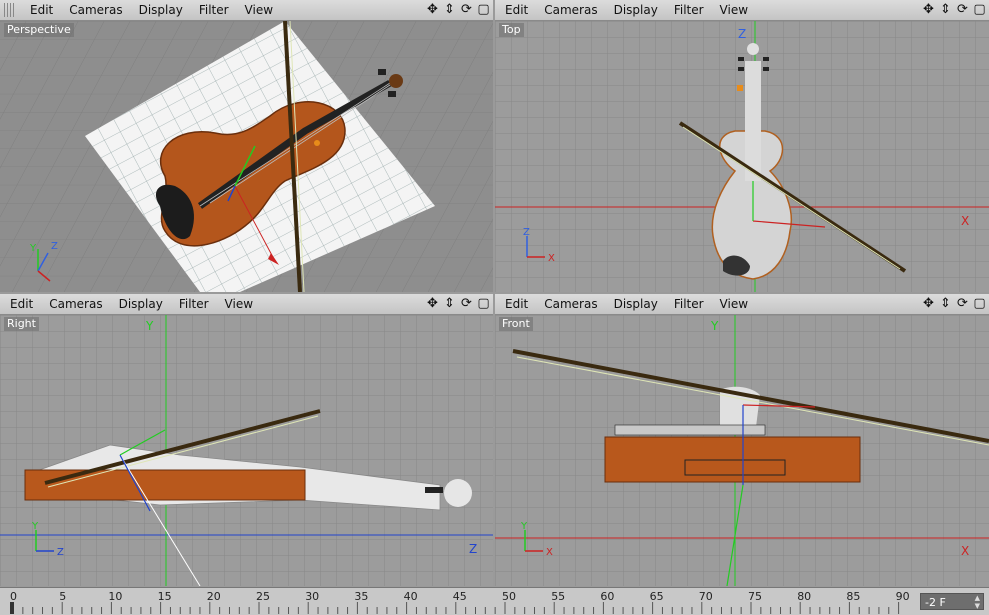 The image size is (989, 615). What do you see at coordinates (411, 596) in the screenshot?
I see `timeline-tick-label: 40` at bounding box center [411, 596].